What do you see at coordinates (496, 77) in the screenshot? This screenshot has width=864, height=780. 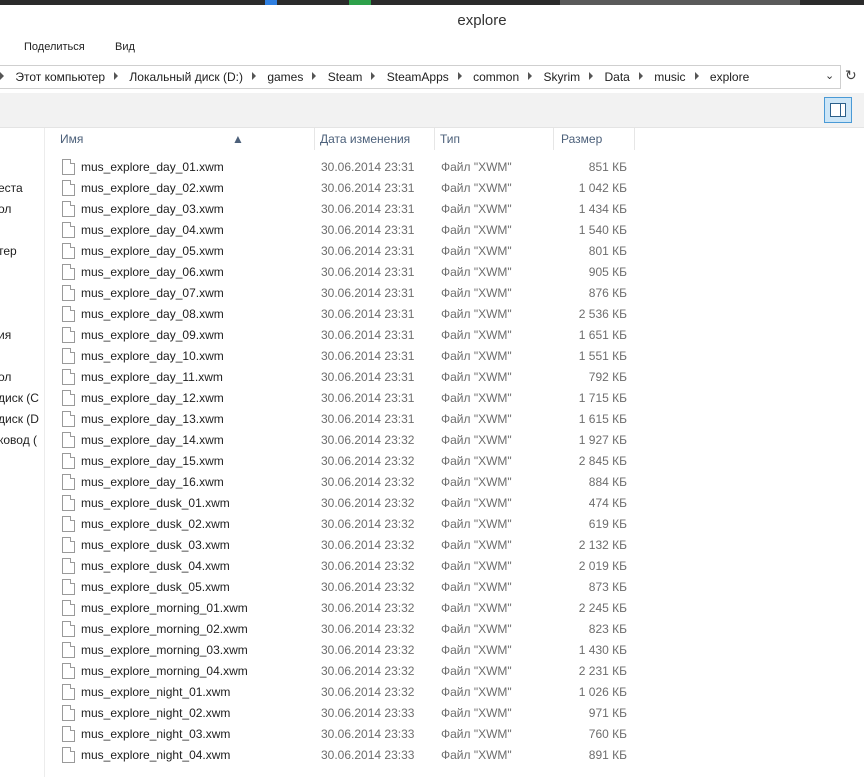 I see `crumb-common: common` at bounding box center [496, 77].